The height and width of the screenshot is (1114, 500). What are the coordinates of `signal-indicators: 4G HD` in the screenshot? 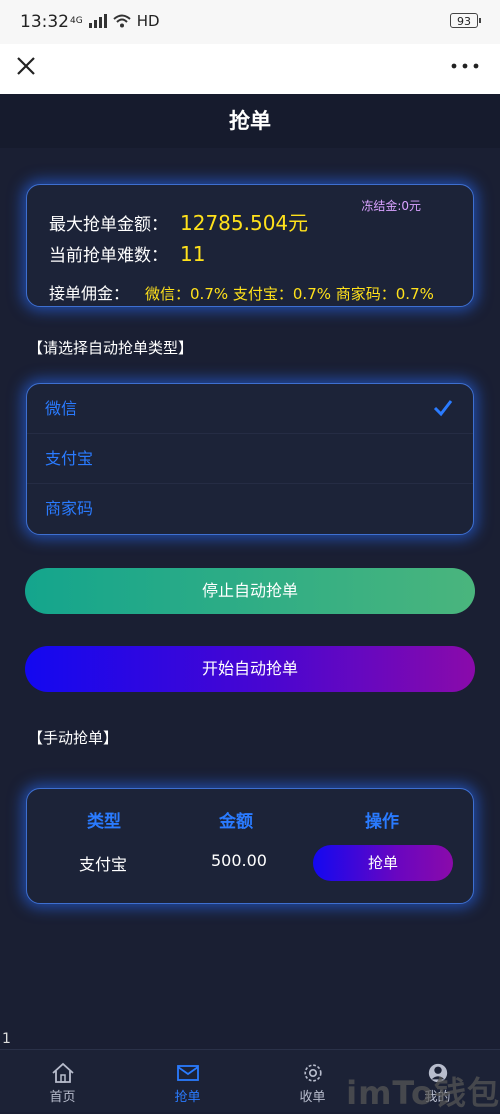 It's located at (115, 21).